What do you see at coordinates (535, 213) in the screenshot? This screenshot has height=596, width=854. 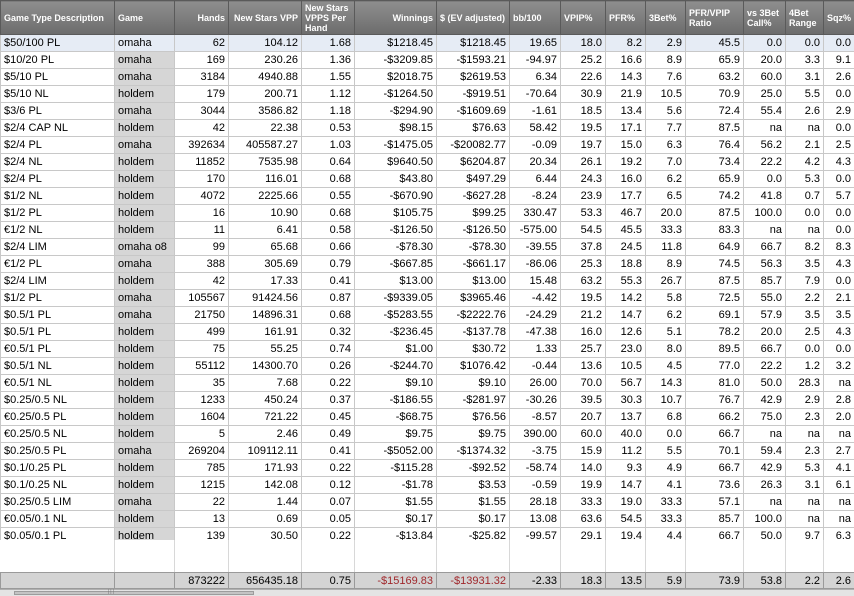 I see `cell-bb: 330.47` at bounding box center [535, 213].